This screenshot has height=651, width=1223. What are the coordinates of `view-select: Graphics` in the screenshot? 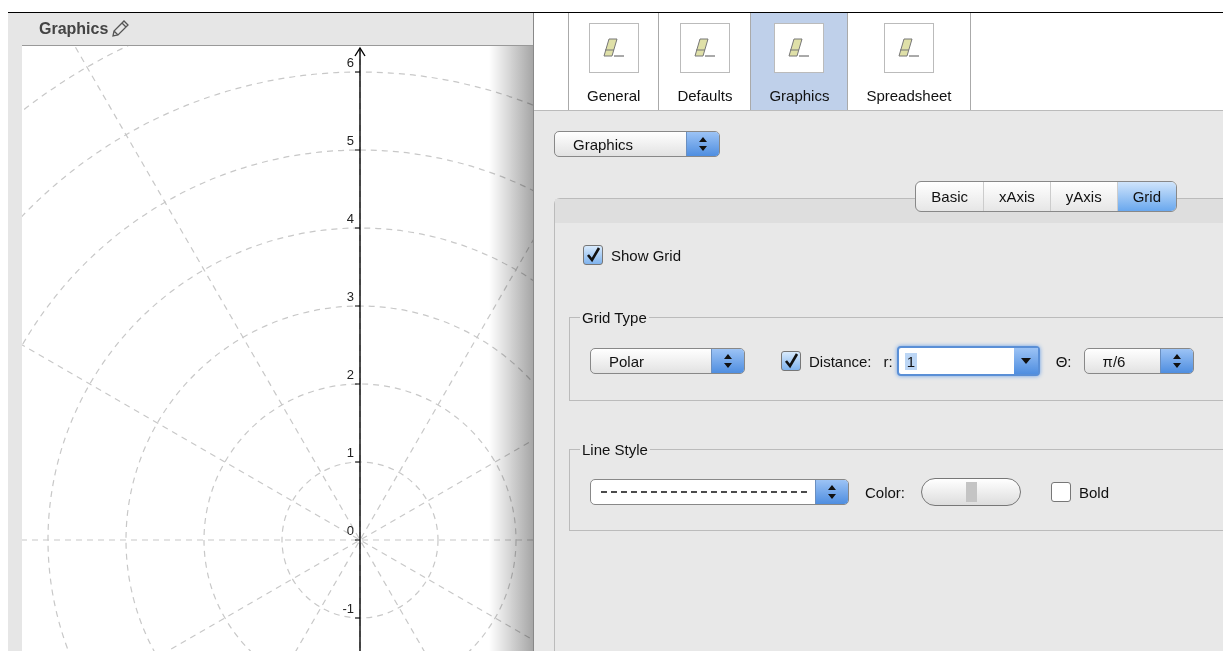 It's located at (637, 144).